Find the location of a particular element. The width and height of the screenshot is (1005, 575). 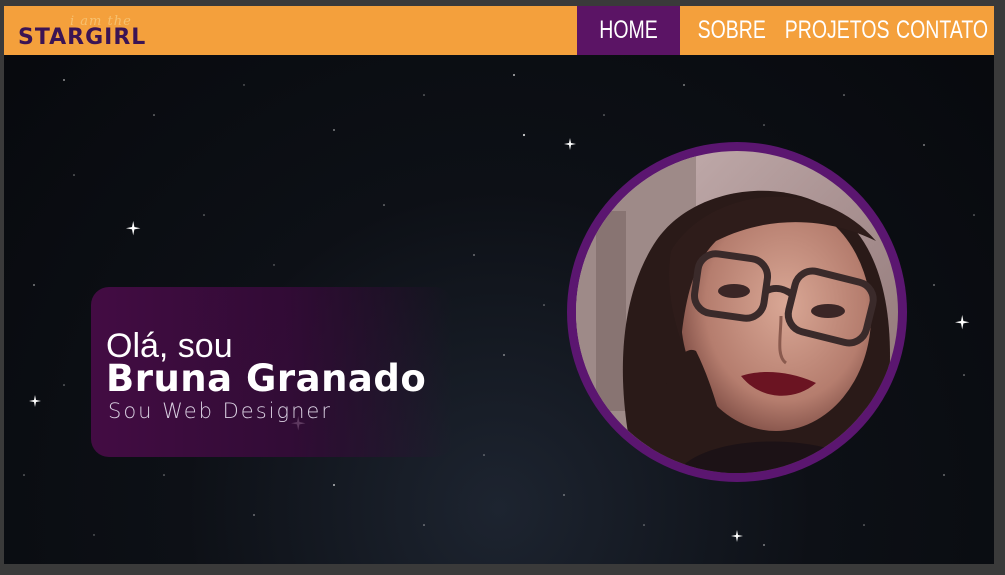

nav-home: HOME is located at coordinates (628, 30).